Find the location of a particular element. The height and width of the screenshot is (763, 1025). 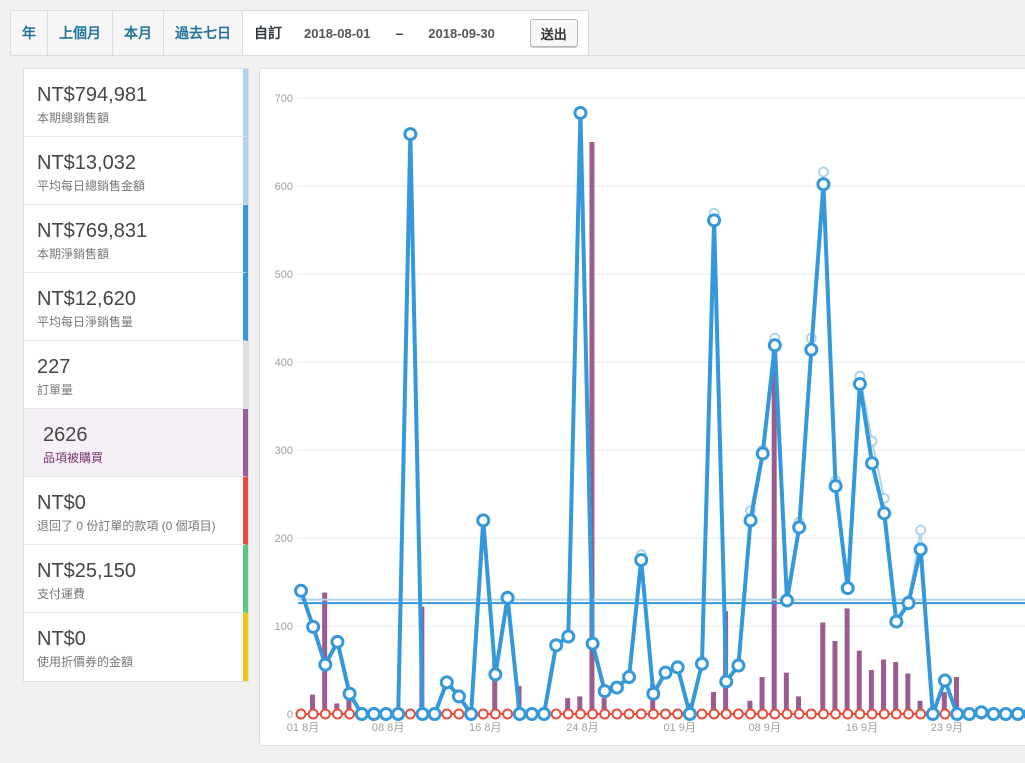

legend-items-purchased: 2626 品項被購買 is located at coordinates (136, 443).